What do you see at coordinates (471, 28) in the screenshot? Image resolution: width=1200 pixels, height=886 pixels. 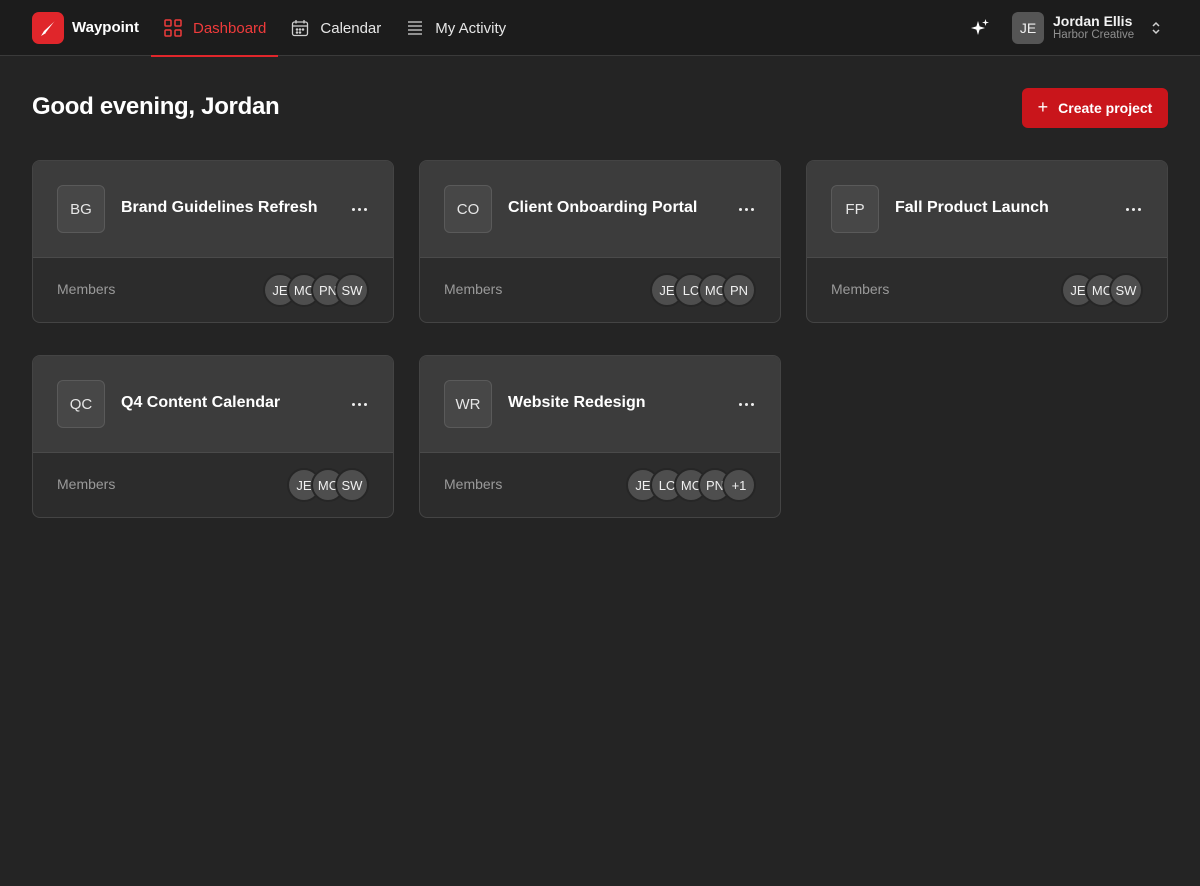 I see `nav-label: My Activity` at bounding box center [471, 28].